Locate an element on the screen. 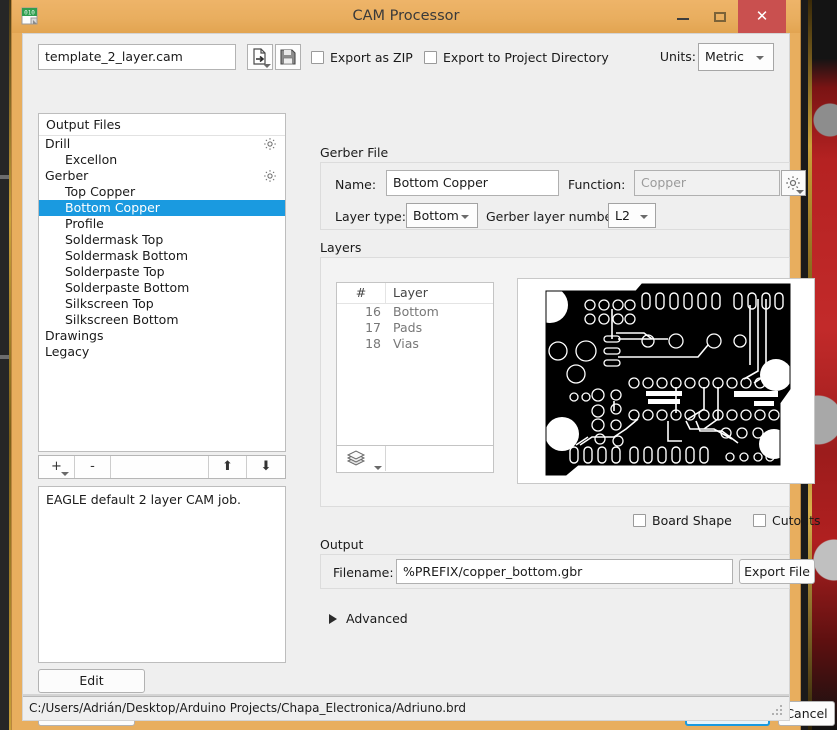  layer-number: 18 is located at coordinates (373, 343).